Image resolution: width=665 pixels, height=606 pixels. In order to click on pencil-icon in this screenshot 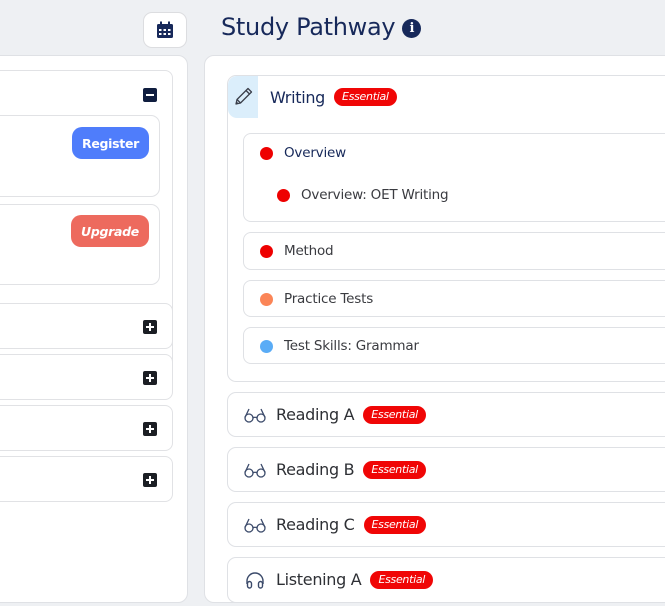, I will do `click(243, 97)`.